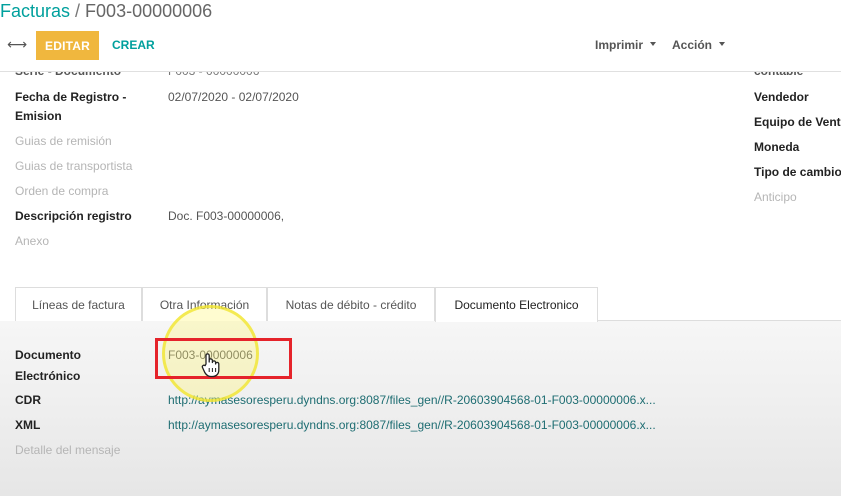  I want to click on print-dropdown: Imprimir, so click(626, 45).